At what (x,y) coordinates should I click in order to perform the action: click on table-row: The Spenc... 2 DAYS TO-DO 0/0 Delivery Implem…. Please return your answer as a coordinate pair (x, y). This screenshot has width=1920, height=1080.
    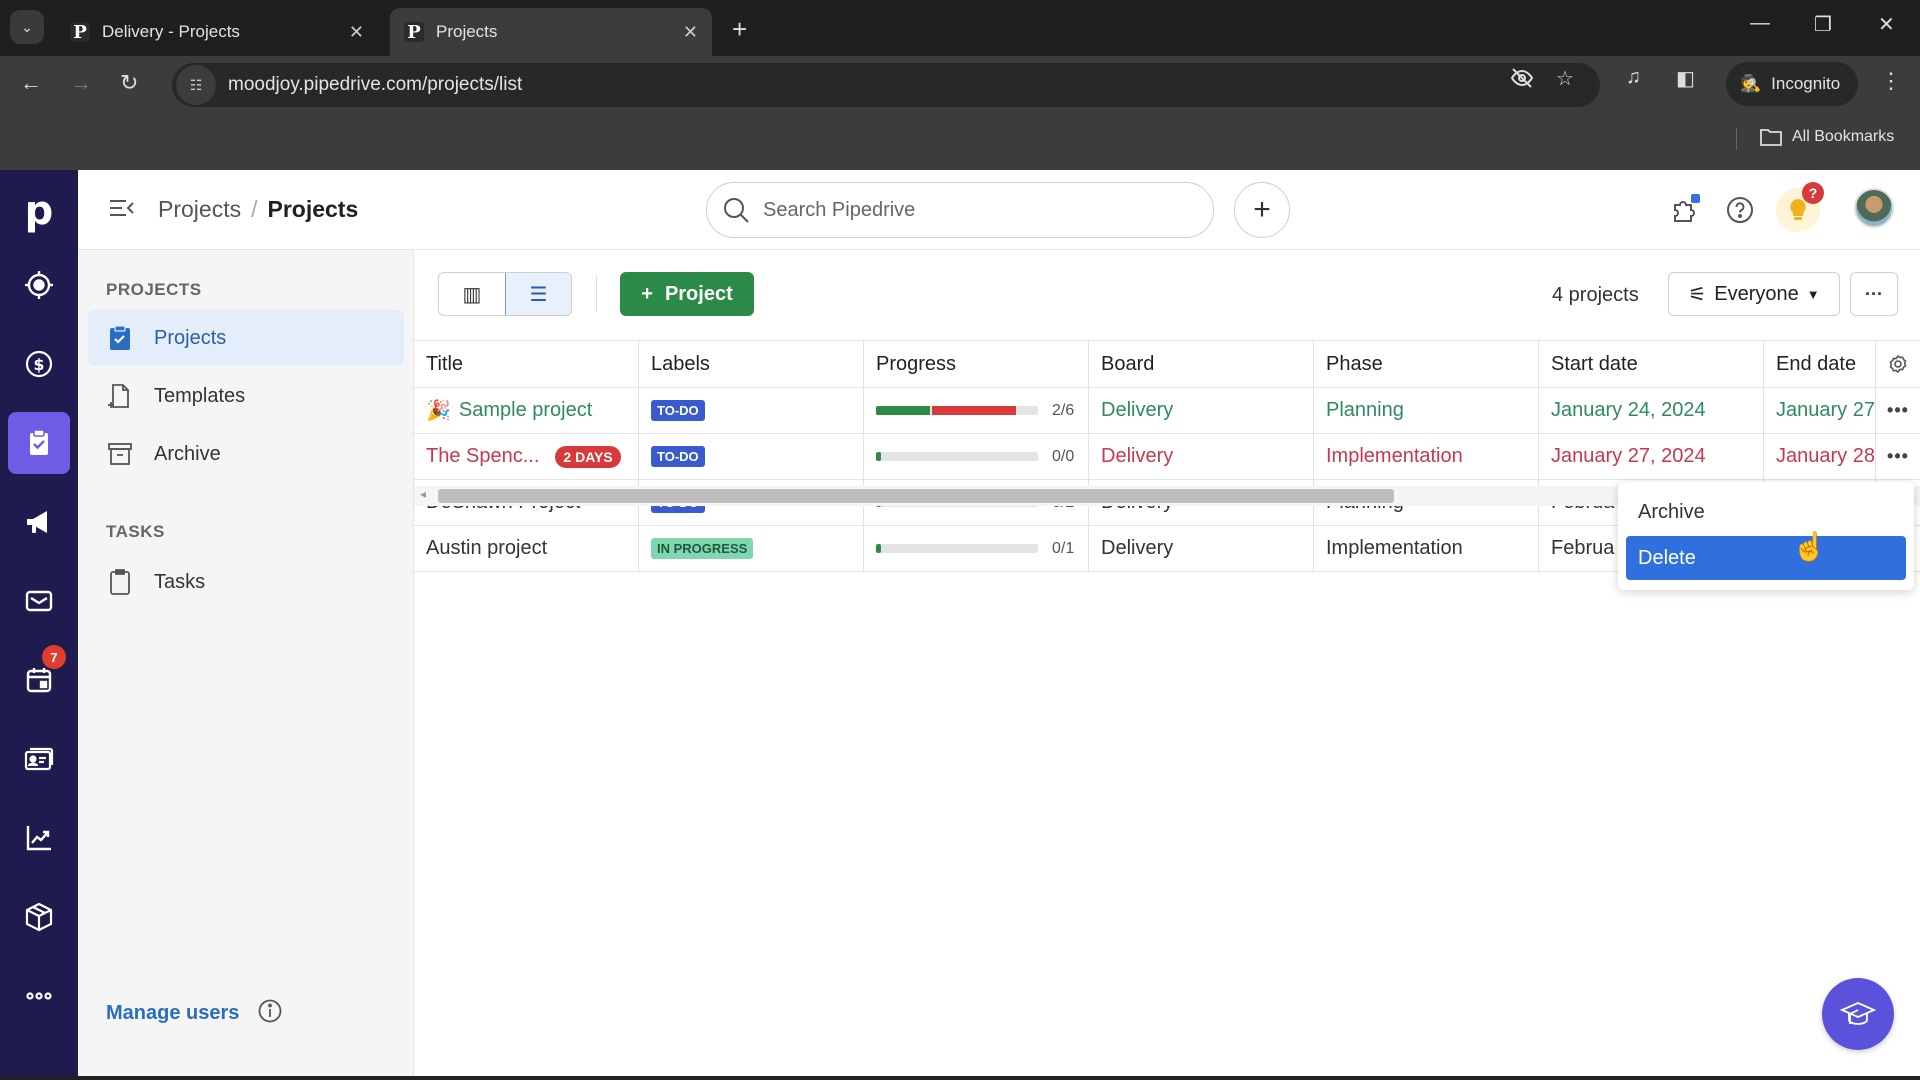
    Looking at the image, I should click on (1167, 457).